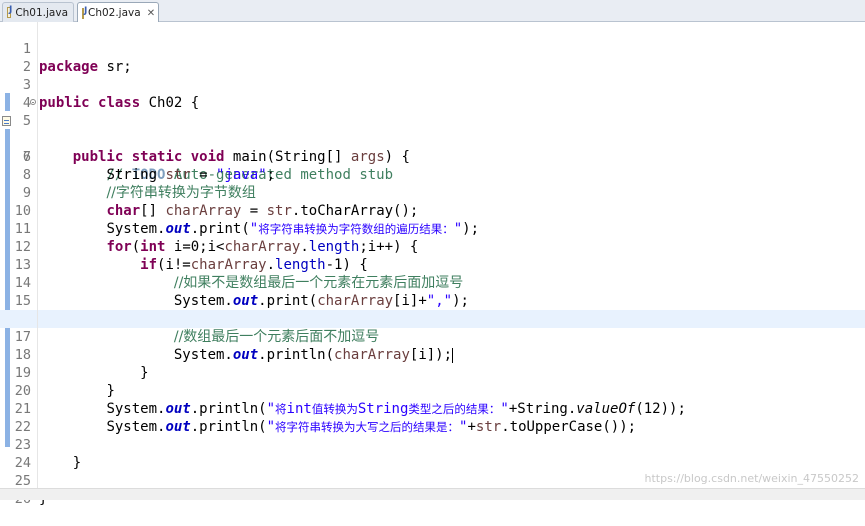 The height and width of the screenshot is (526, 865). Describe the element at coordinates (432, 300) in the screenshot. I see `code-line: 15 }else {` at that location.